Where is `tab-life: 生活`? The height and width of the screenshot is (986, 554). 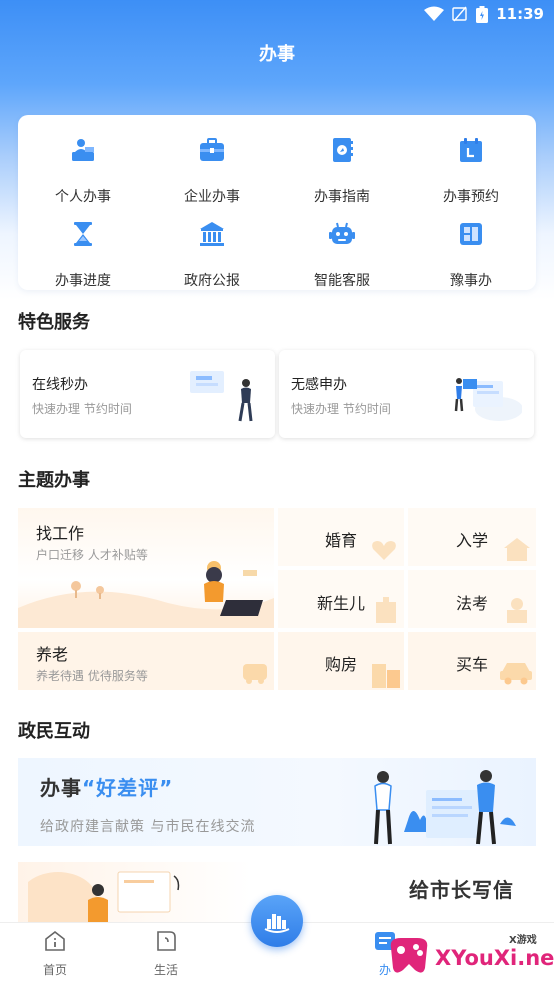 tab-life: 生活 is located at coordinates (166, 954).